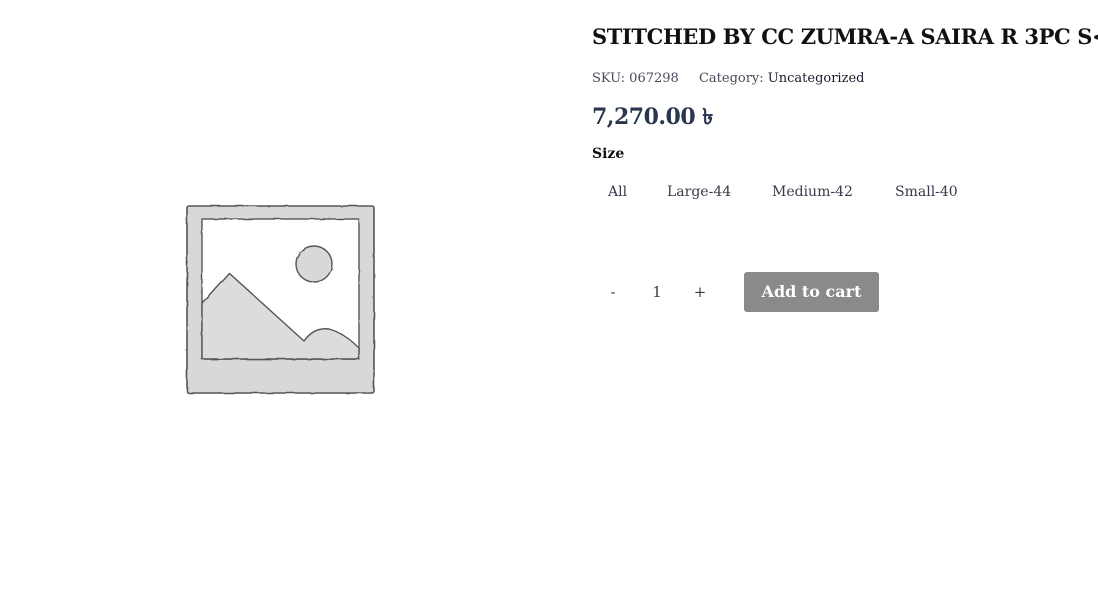 The width and height of the screenshot is (1098, 599). What do you see at coordinates (652, 117) in the screenshot?
I see `product-price: 7,270.00 ৳` at bounding box center [652, 117].